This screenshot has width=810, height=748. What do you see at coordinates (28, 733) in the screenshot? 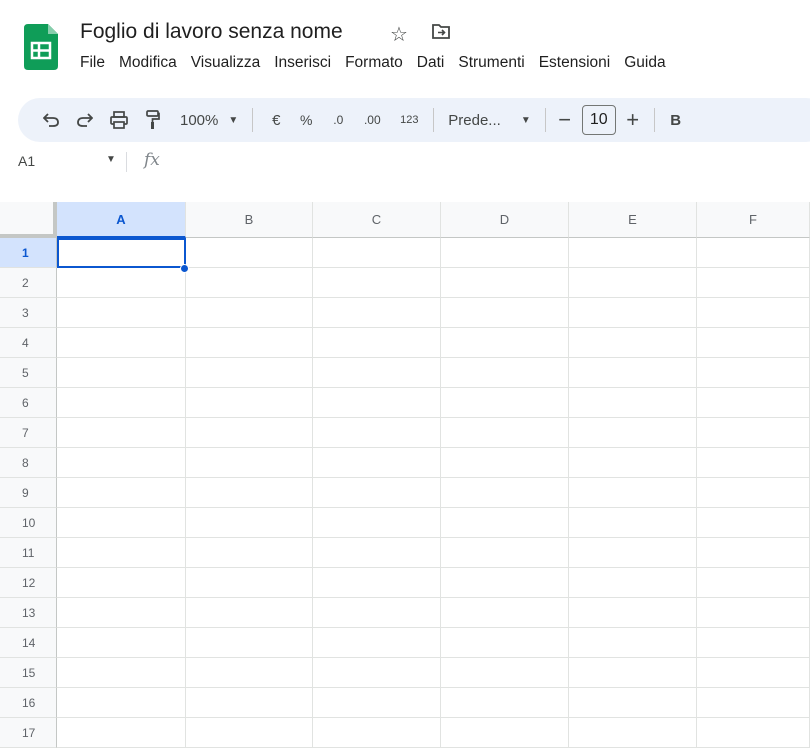
I see `row-header: 17` at bounding box center [28, 733].